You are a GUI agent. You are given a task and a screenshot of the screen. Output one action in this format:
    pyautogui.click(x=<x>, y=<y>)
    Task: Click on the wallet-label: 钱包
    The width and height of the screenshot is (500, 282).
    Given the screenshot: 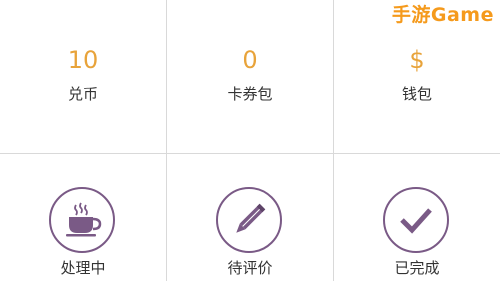 What is the action you would take?
    pyautogui.click(x=416, y=94)
    